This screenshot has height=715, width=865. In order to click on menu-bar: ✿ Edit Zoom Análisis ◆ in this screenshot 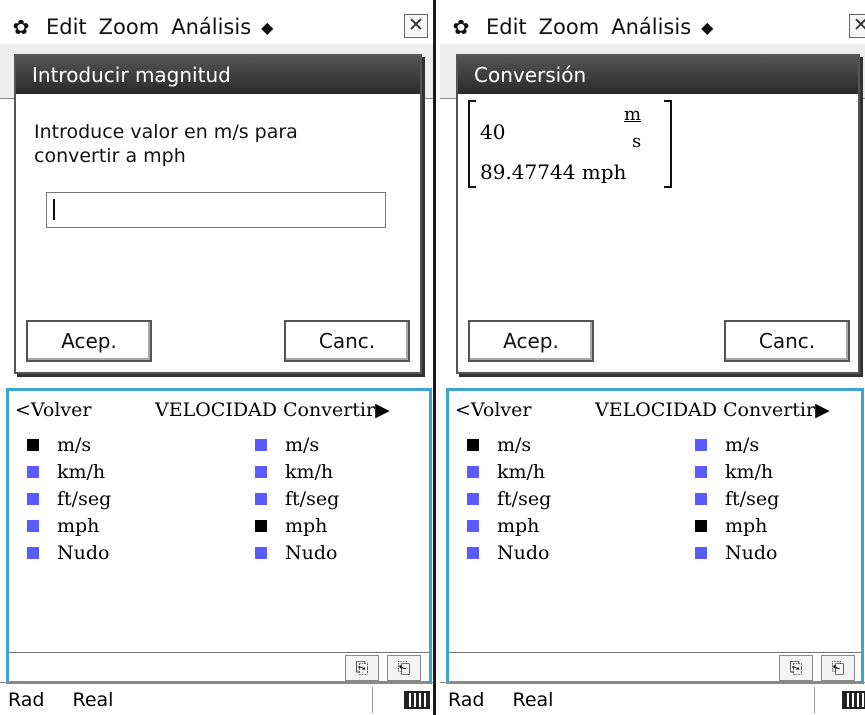, I will do `click(652, 27)`.